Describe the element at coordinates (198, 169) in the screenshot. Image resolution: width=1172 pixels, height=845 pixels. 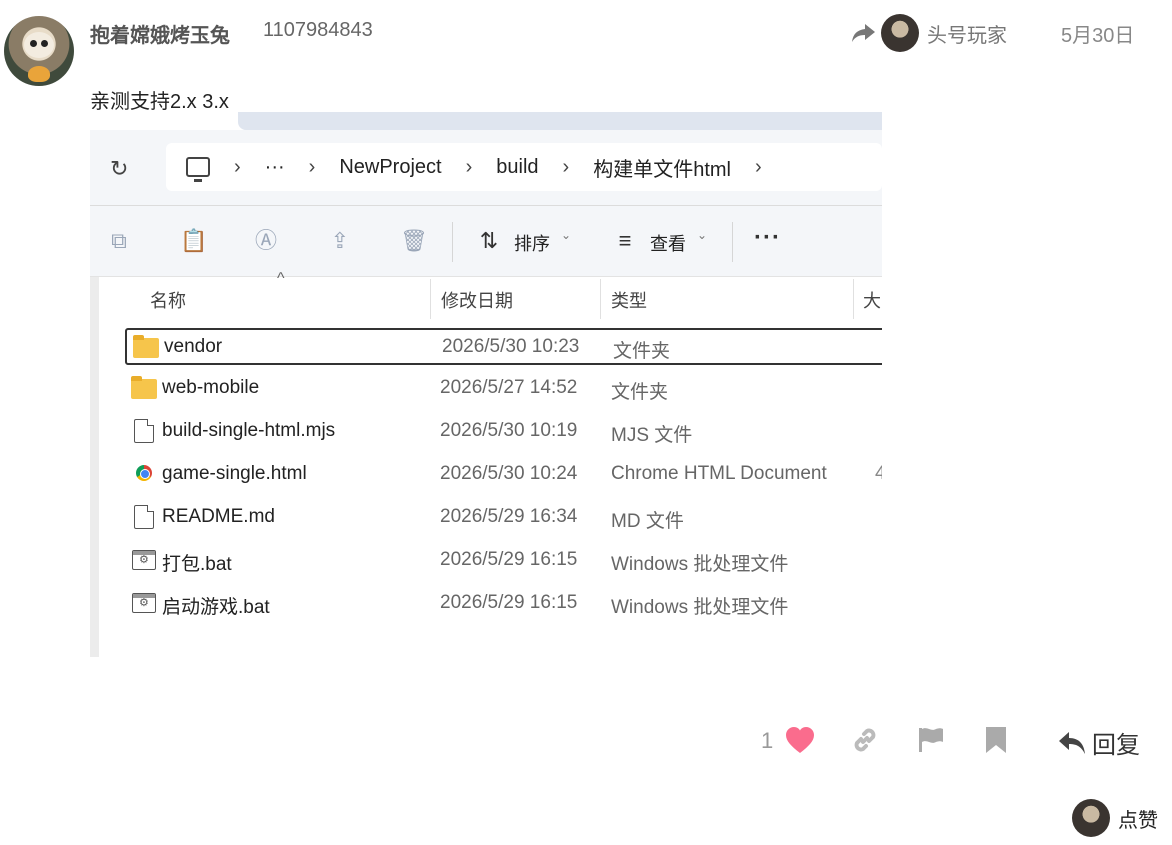
I see `monitor-icon` at that location.